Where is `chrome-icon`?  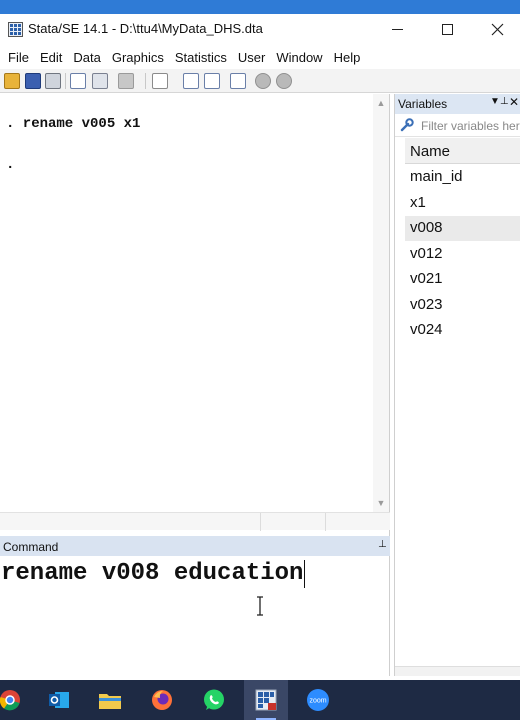
chrome-icon is located at coordinates (10, 700).